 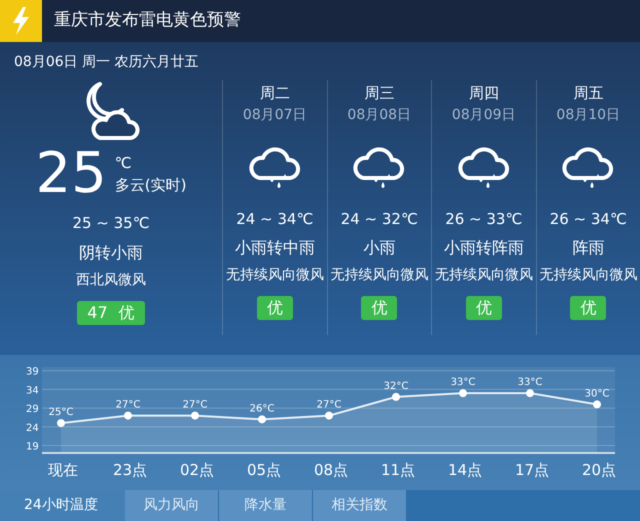 I want to click on chart-tab: 降水量, so click(x=265, y=505).